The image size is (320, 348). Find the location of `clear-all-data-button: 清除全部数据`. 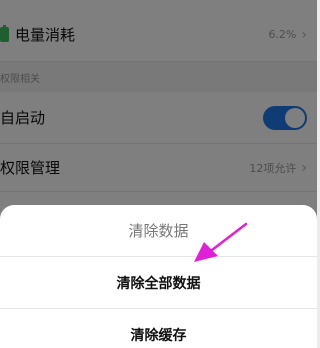

clear-all-data-button: 清除全部数据 is located at coordinates (158, 283).